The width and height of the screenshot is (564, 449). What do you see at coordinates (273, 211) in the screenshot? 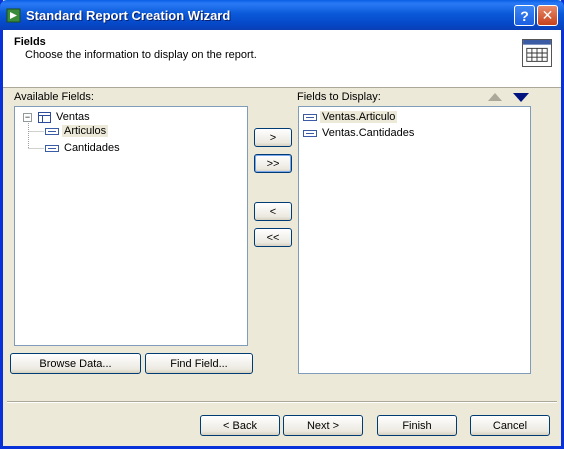
I see `remove-field-button: <` at bounding box center [273, 211].